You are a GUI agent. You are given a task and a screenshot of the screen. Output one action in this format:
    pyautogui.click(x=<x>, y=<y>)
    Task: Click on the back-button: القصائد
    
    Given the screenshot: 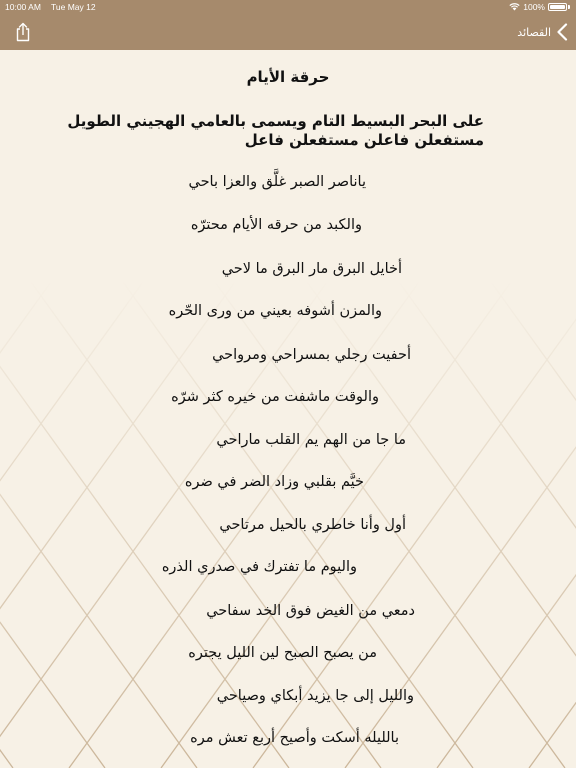 What is the action you would take?
    pyautogui.click(x=542, y=32)
    